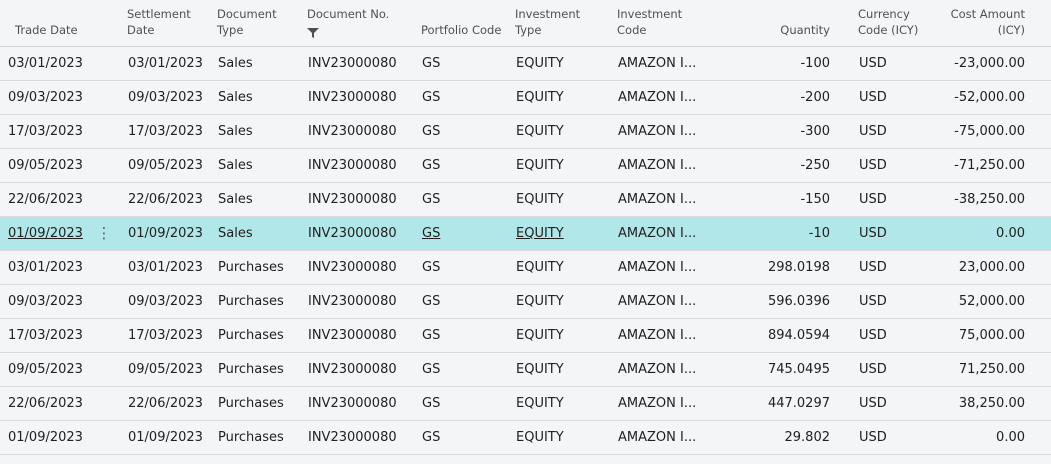  Describe the element at coordinates (1000, 437) in the screenshot. I see `cell-cost-amount: 0.00` at that location.